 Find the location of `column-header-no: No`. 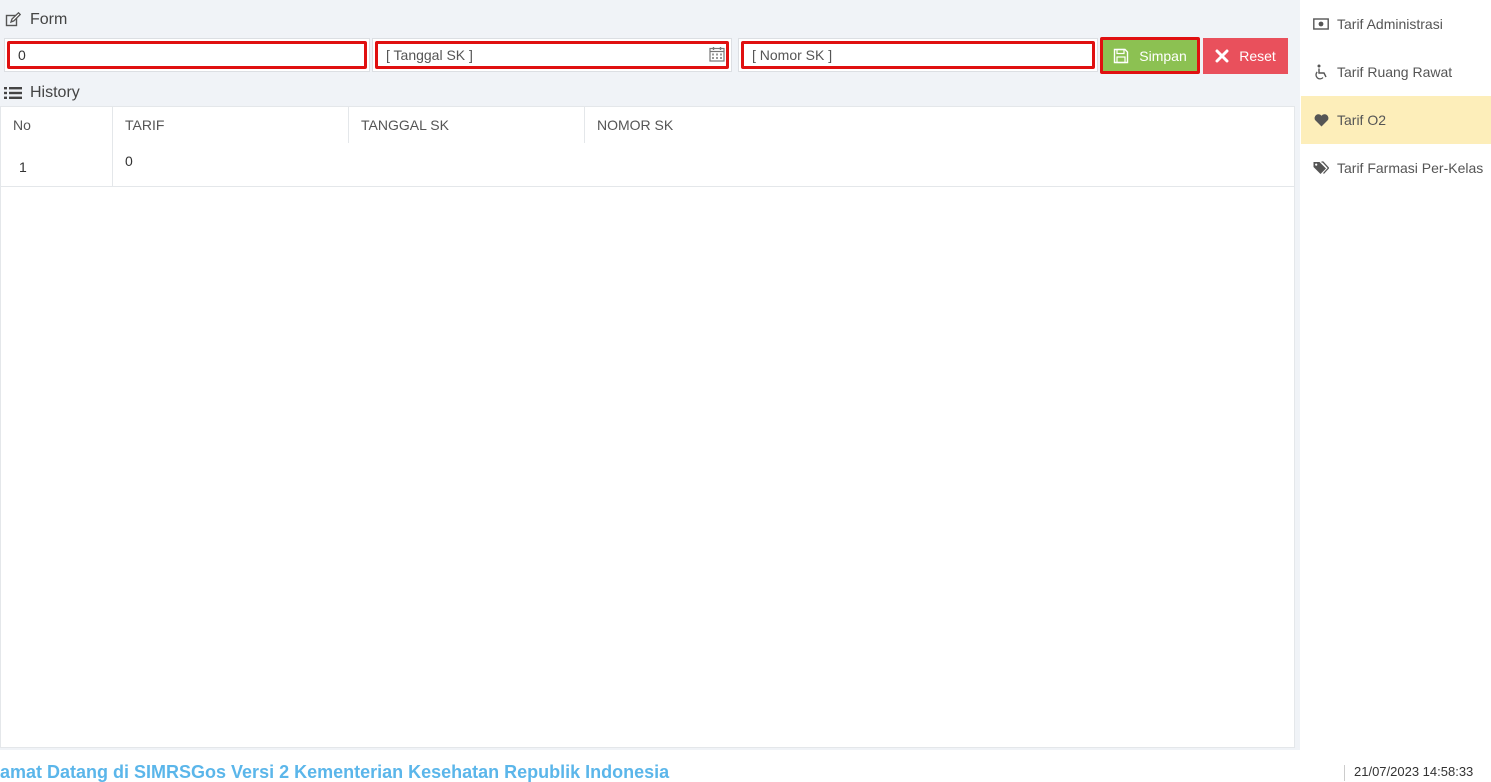

column-header-no: No is located at coordinates (57, 125).